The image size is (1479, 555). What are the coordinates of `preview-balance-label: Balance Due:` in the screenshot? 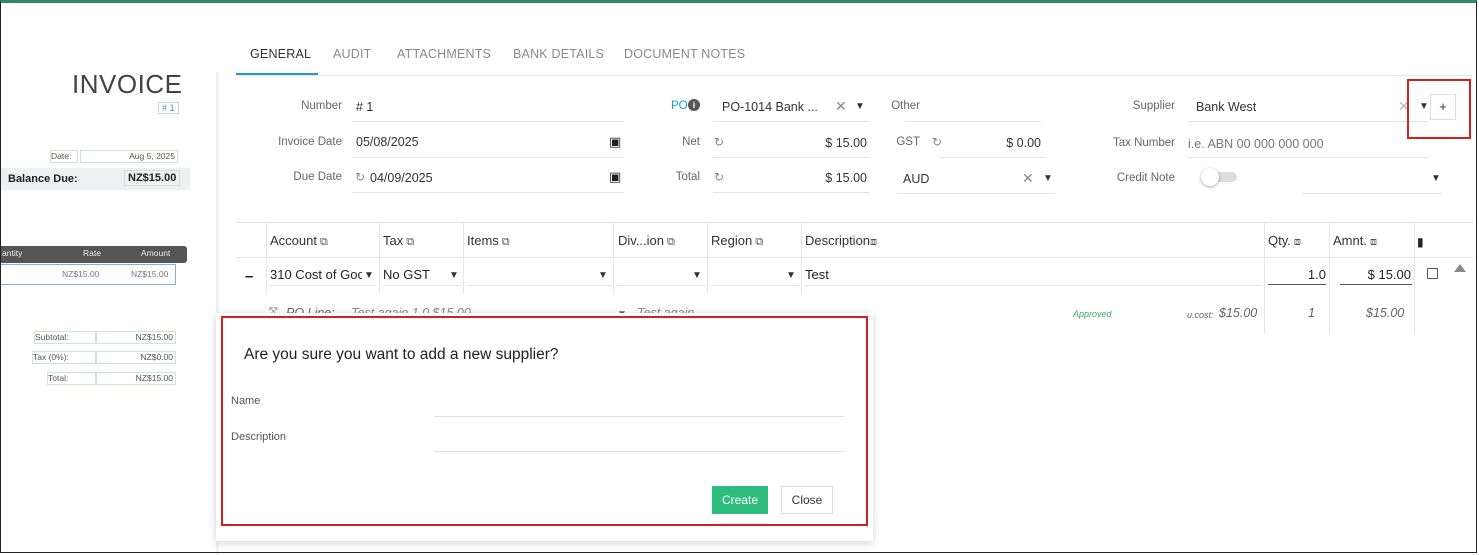 It's located at (43, 179).